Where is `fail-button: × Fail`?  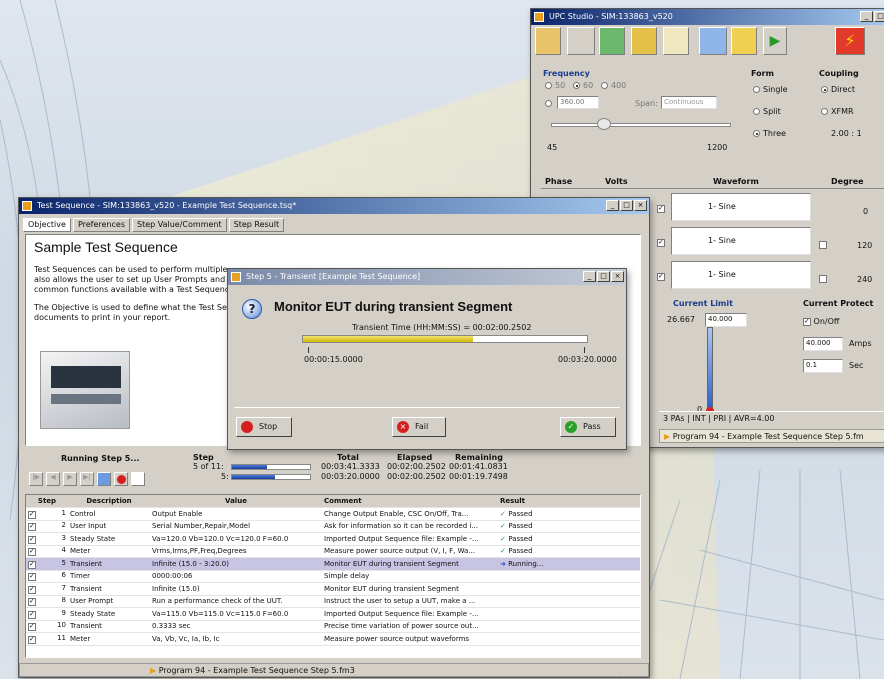 fail-button: × Fail is located at coordinates (419, 427).